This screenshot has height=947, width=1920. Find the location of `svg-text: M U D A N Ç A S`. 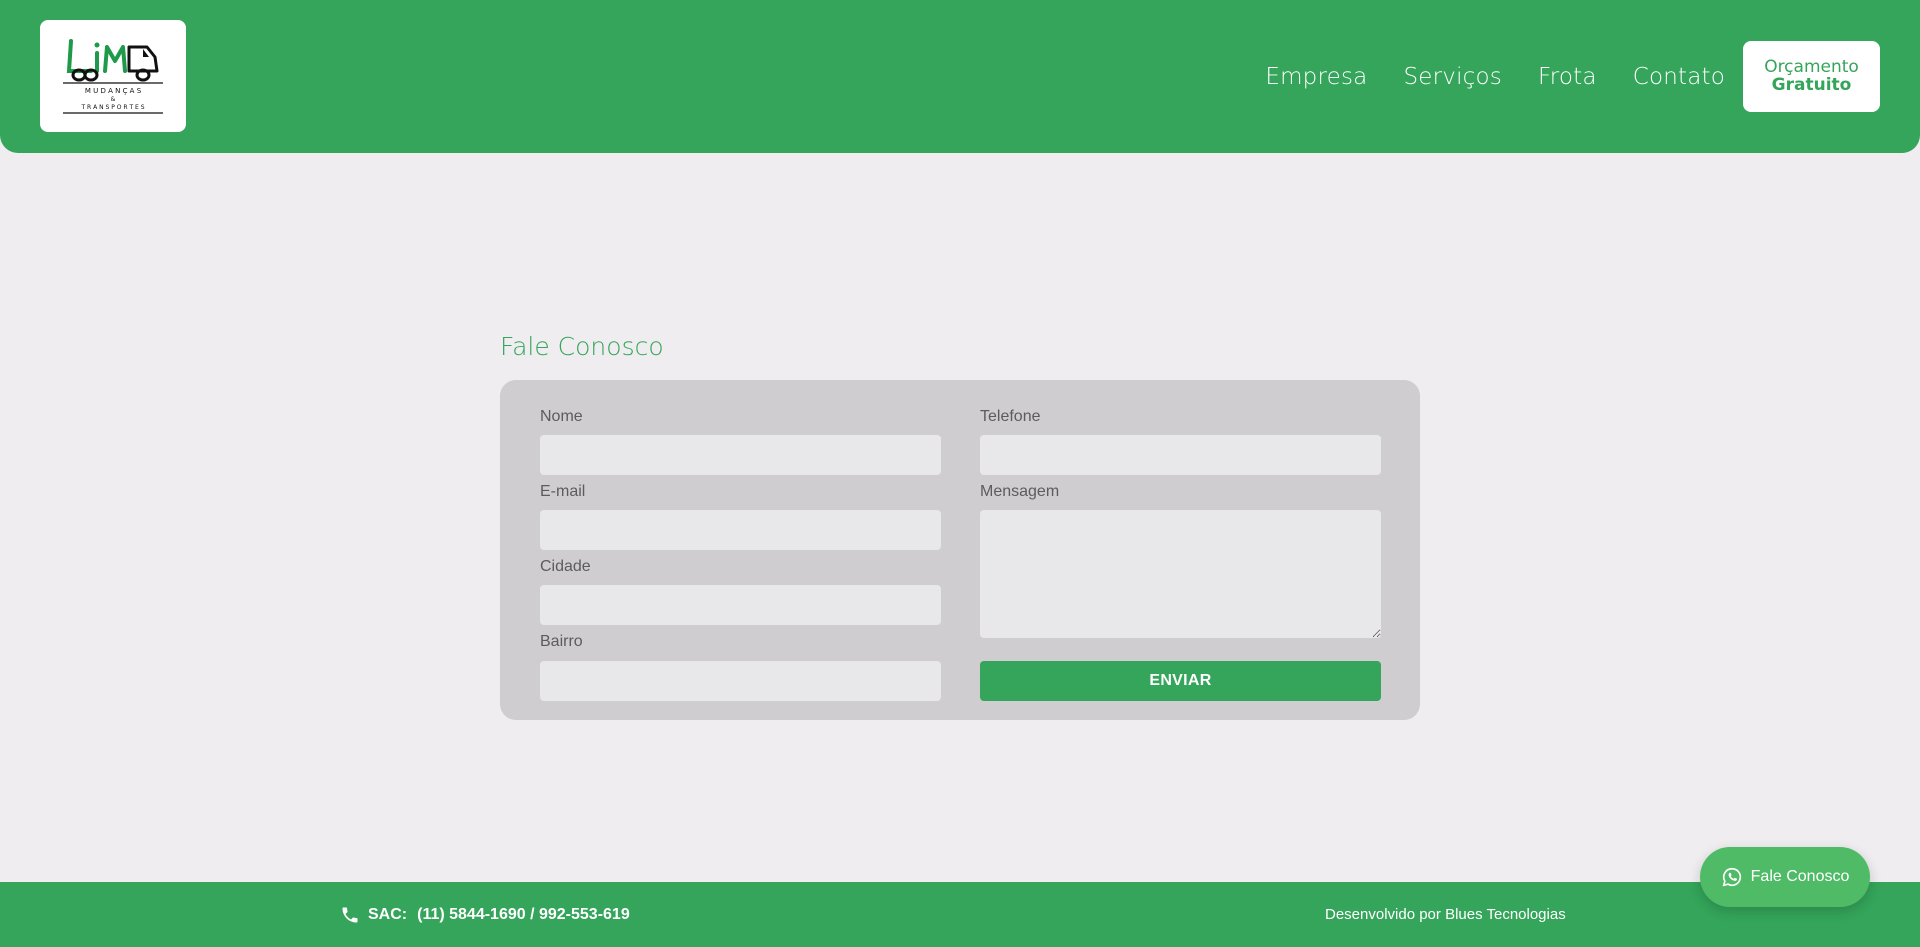

svg-text: M U D A N Ç A S is located at coordinates (113, 91).